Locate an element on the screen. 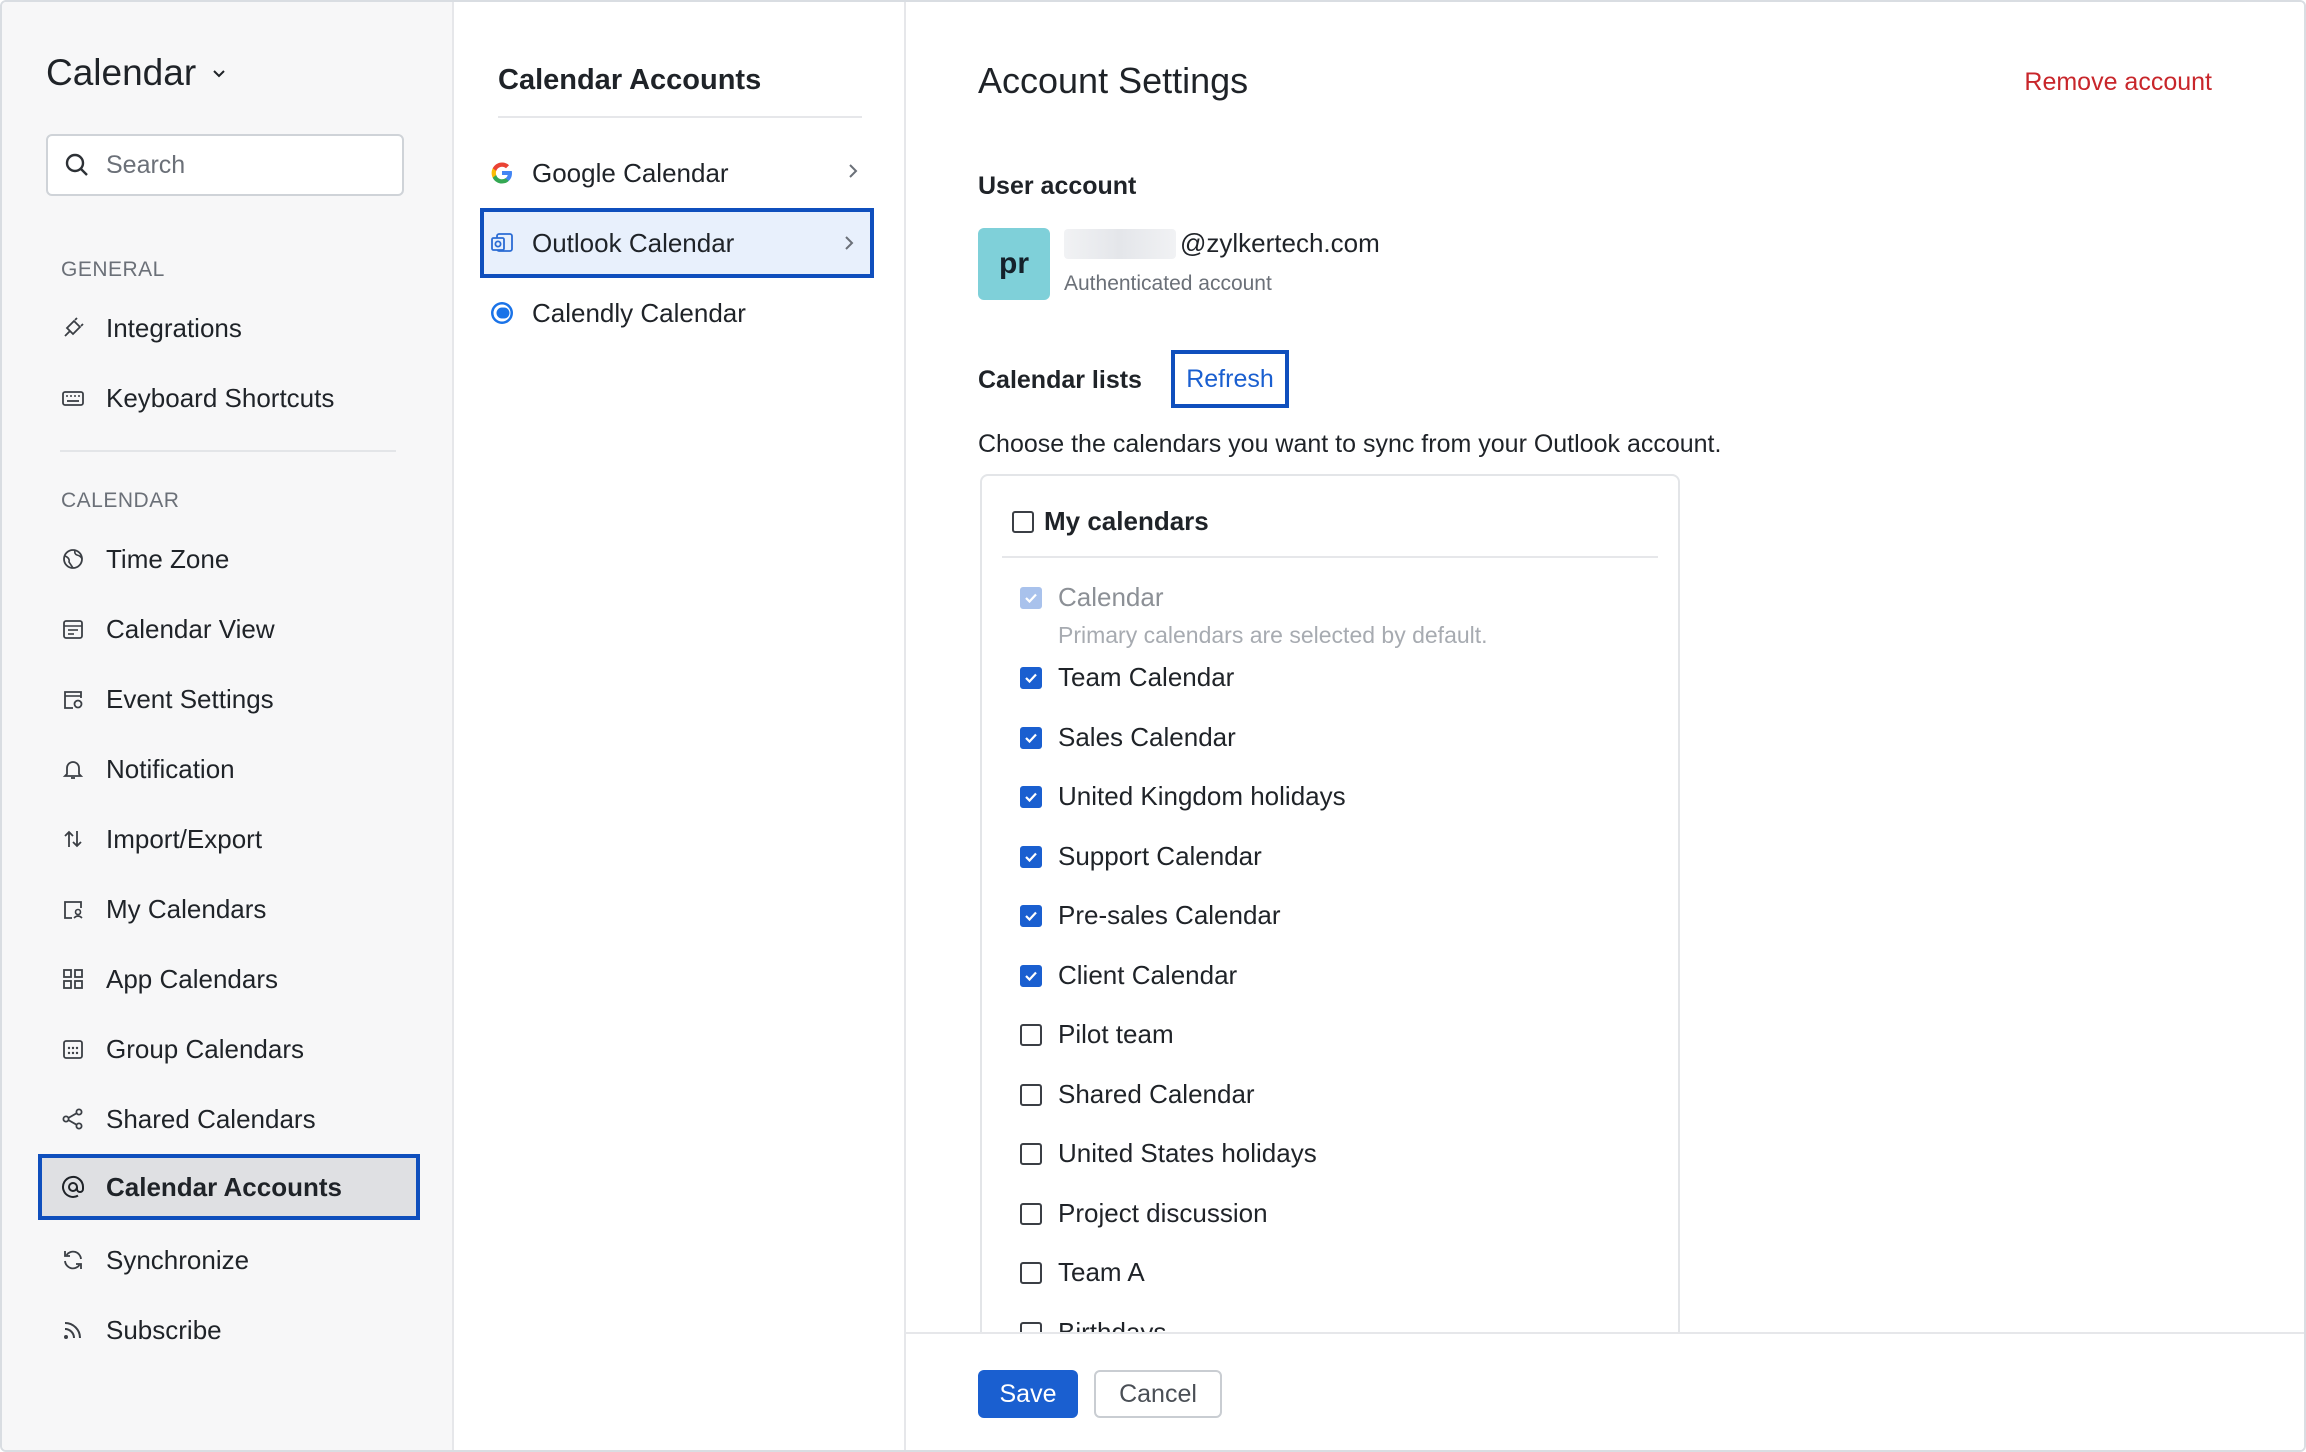 This screenshot has width=2306, height=1452. sidebar-item-event-settings: Event Settings is located at coordinates (228, 699).